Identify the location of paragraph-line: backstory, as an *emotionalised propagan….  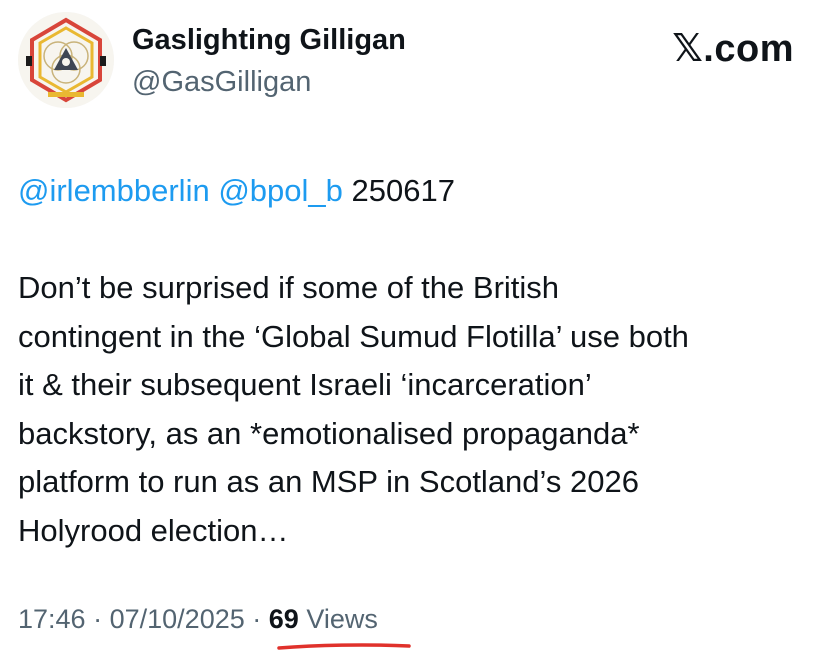
(329, 433).